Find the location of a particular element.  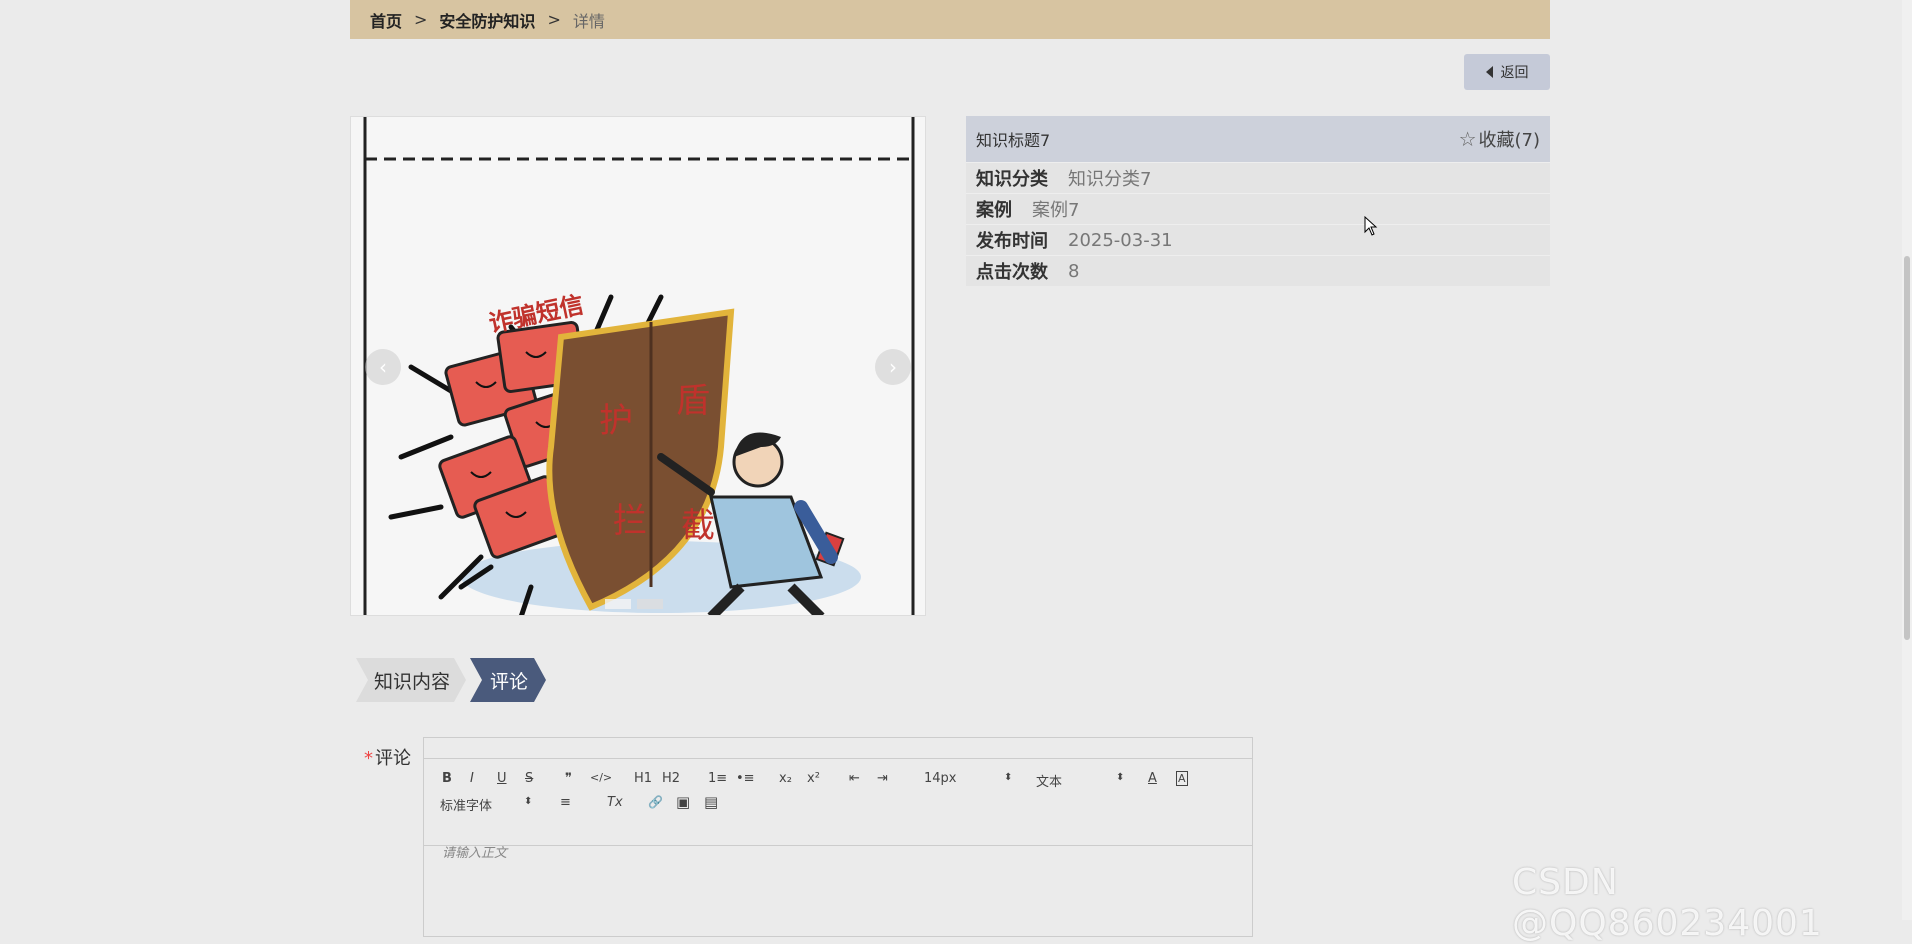

chevron-left-icon: ‹ is located at coordinates (383, 367).